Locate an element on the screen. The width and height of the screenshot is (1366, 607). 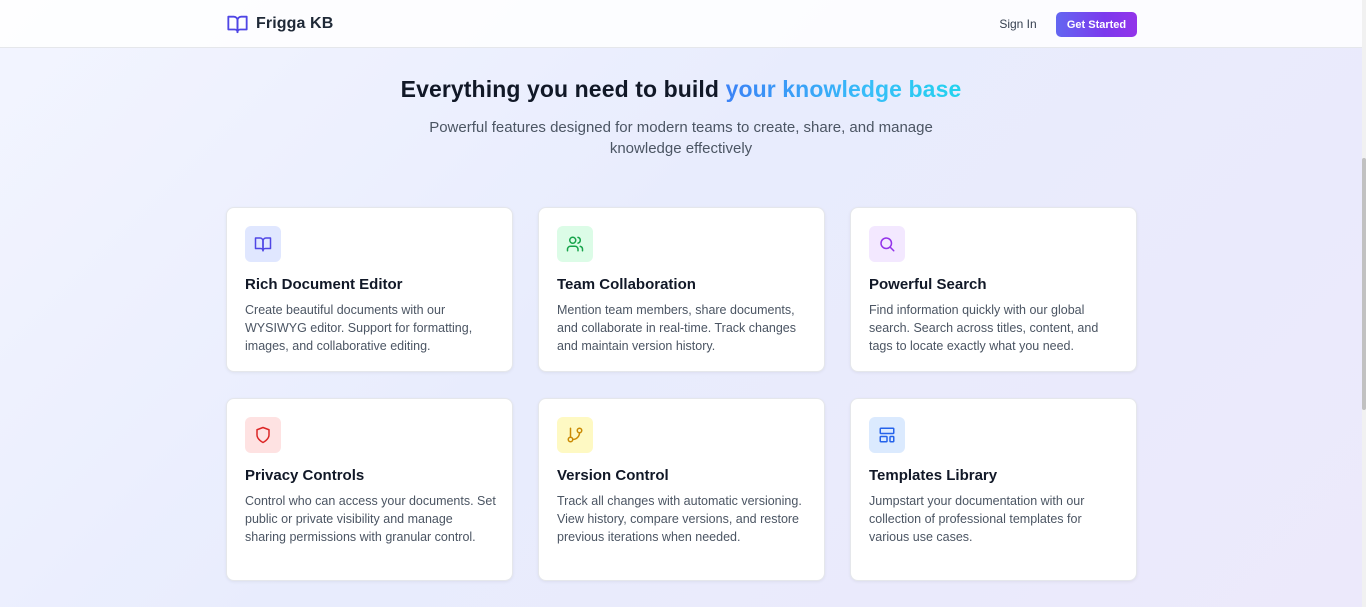
feature-title: Version Control is located at coordinates (613, 475).